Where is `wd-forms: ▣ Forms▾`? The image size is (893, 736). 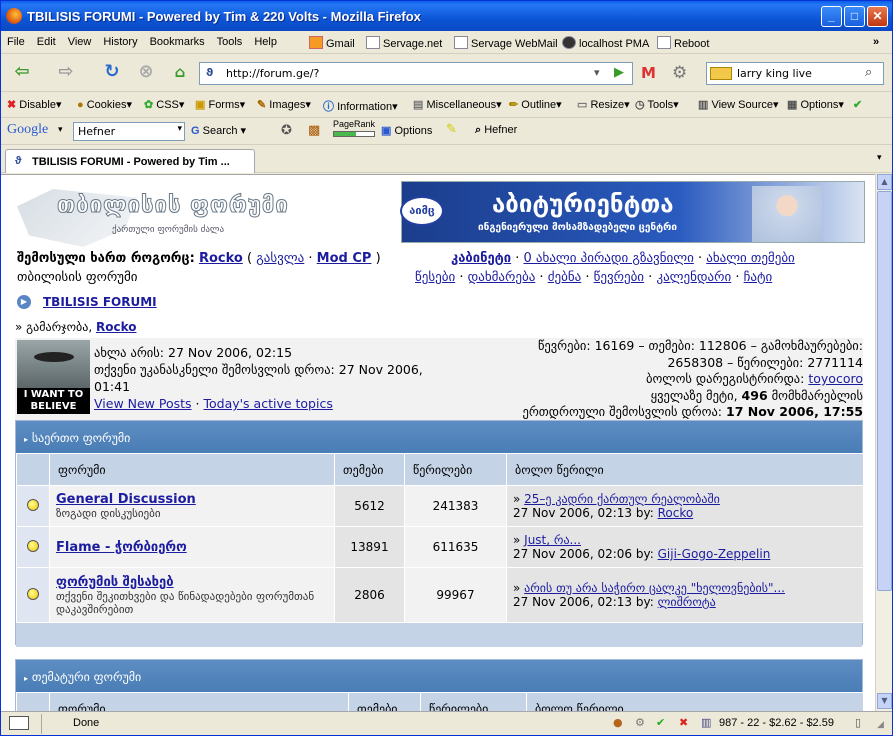 wd-forms: ▣ Forms▾ is located at coordinates (220, 104).